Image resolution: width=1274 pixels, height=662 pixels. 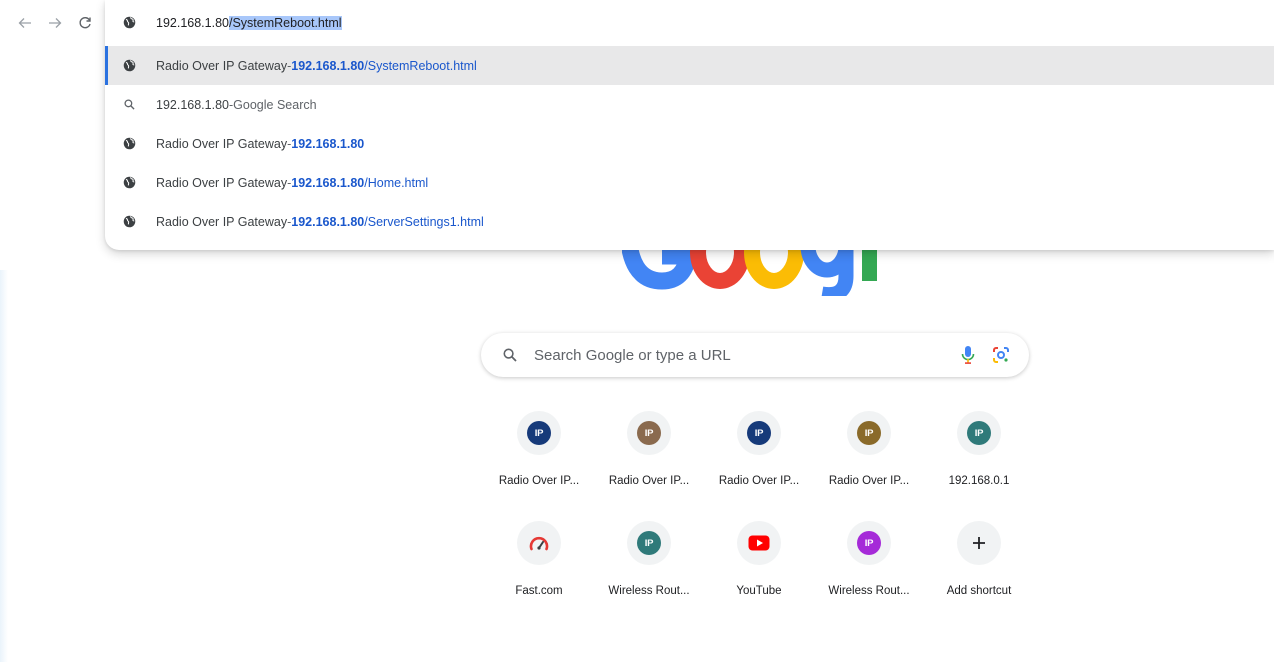 I want to click on youtube-icon, so click(x=759, y=543).